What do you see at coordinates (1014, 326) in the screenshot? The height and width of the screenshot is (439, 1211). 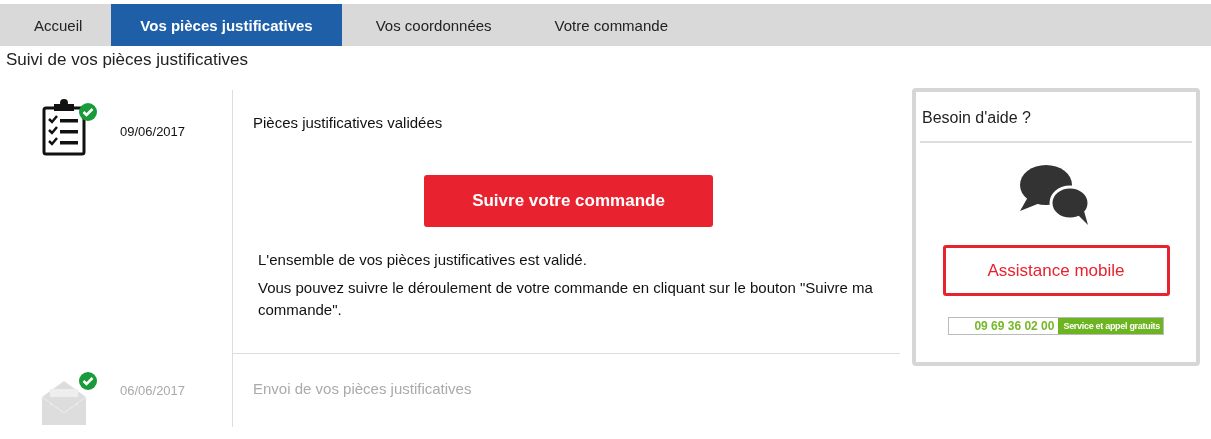 I see `phone-number: 09 69 36 02 00` at bounding box center [1014, 326].